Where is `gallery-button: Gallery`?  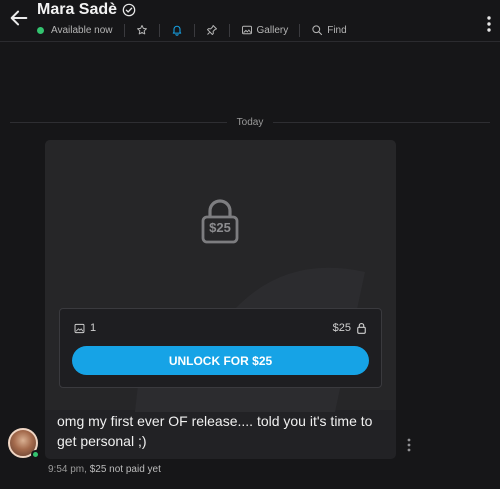
gallery-button: Gallery is located at coordinates (265, 30).